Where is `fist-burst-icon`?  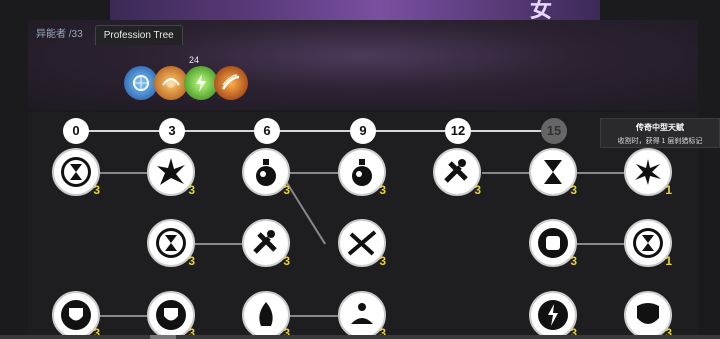 fist-burst-icon is located at coordinates (553, 243).